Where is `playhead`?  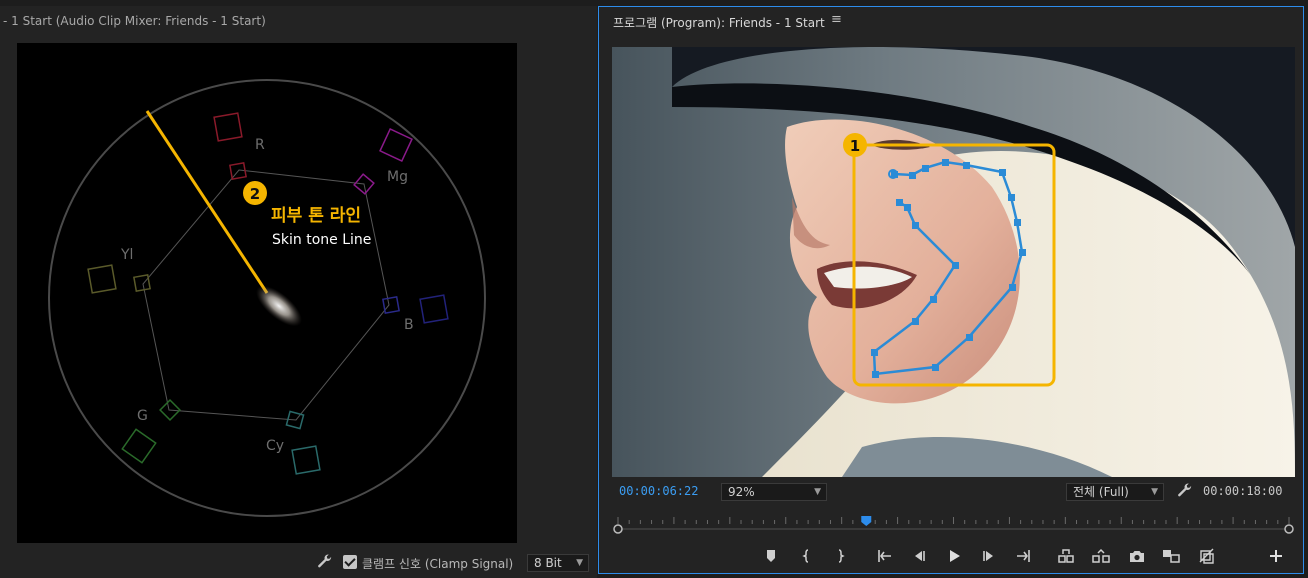 playhead is located at coordinates (866, 521).